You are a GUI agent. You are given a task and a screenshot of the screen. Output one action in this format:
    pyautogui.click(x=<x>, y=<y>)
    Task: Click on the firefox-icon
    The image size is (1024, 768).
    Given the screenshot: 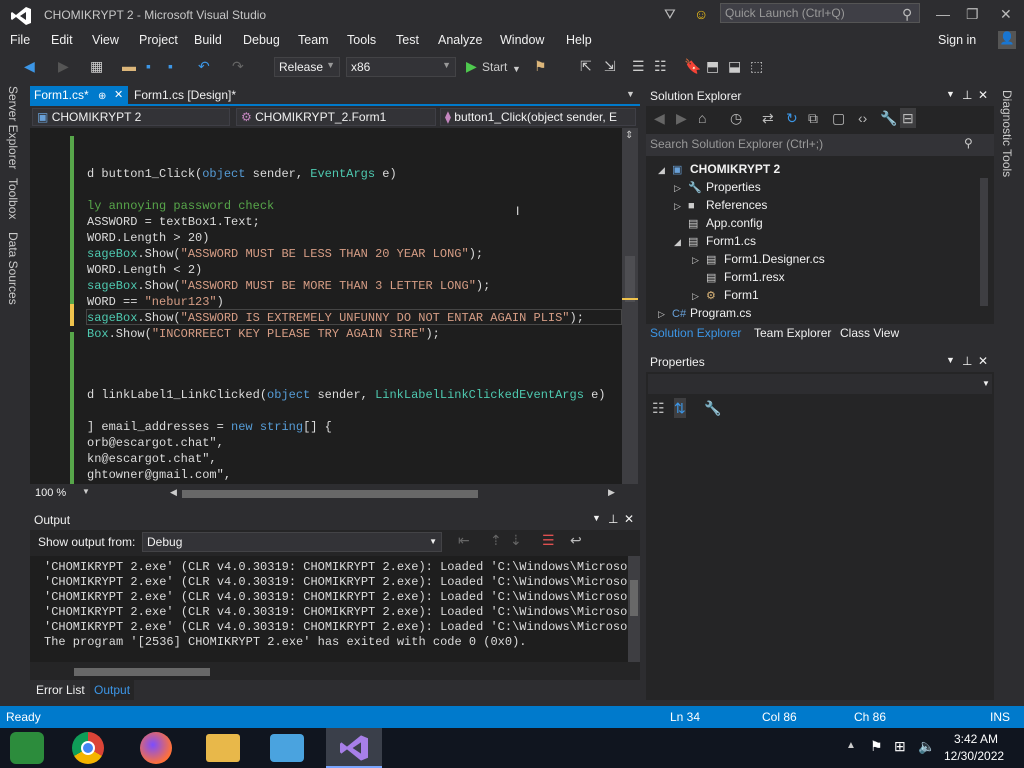 What is the action you would take?
    pyautogui.click(x=156, y=748)
    